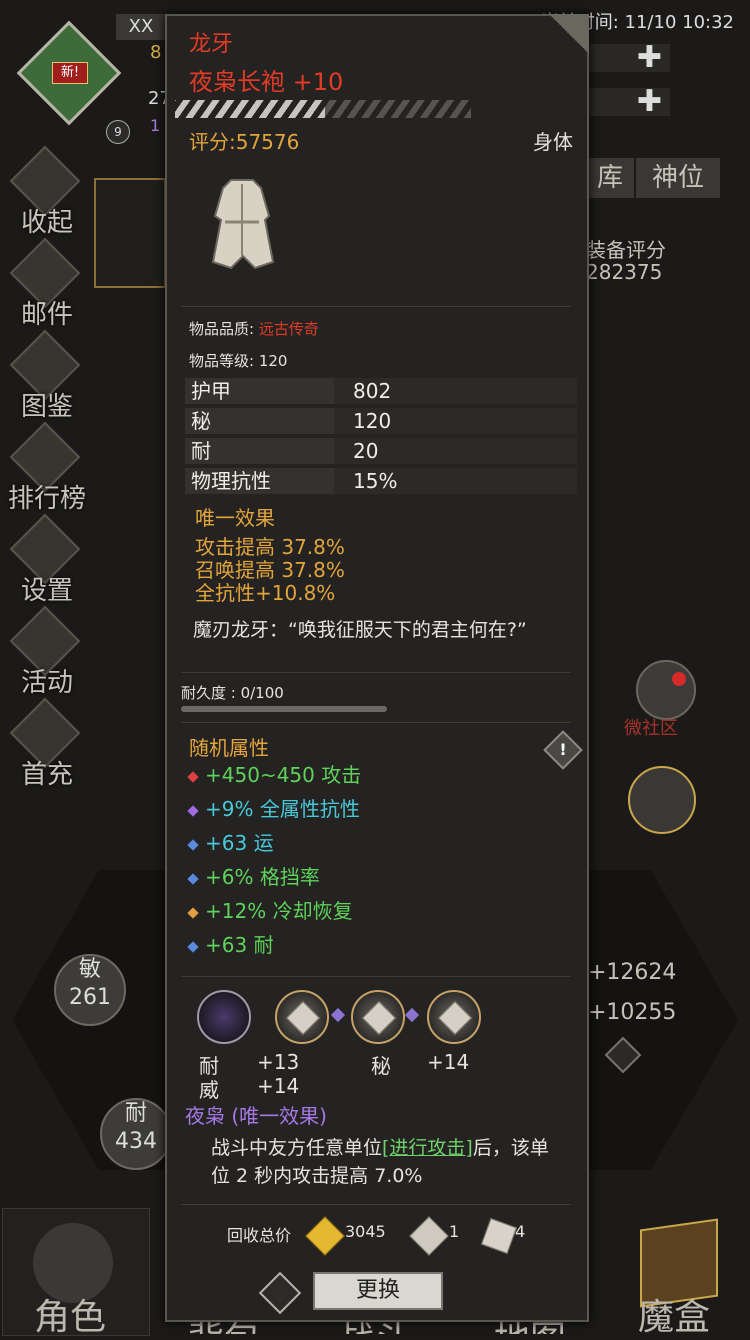 The height and width of the screenshot is (1340, 750). I want to click on sidebar-item-label: 首充, so click(46, 775).